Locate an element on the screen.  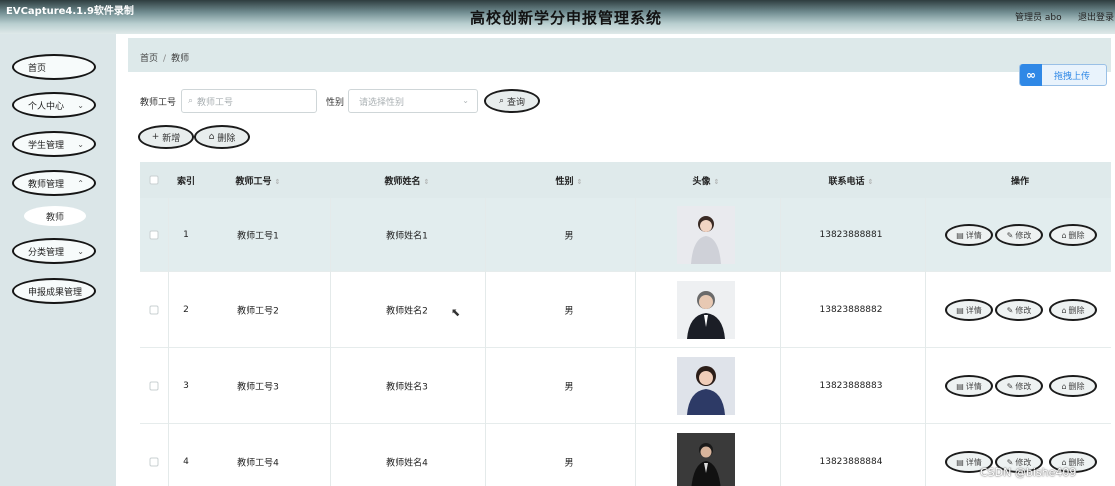
sidebar-item-label: 首页 is located at coordinates (37, 68).